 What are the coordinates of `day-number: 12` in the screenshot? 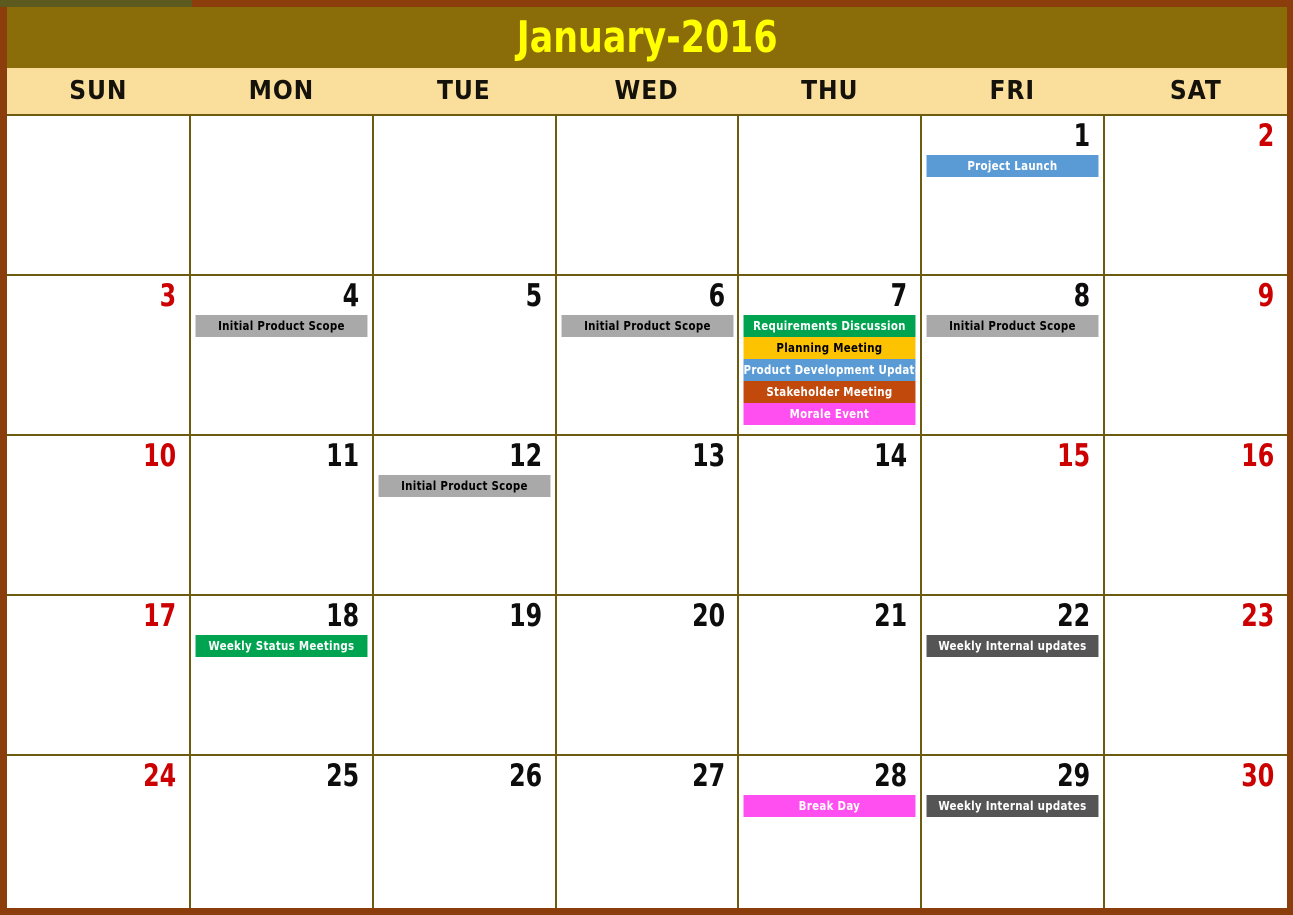 It's located at (525, 456).